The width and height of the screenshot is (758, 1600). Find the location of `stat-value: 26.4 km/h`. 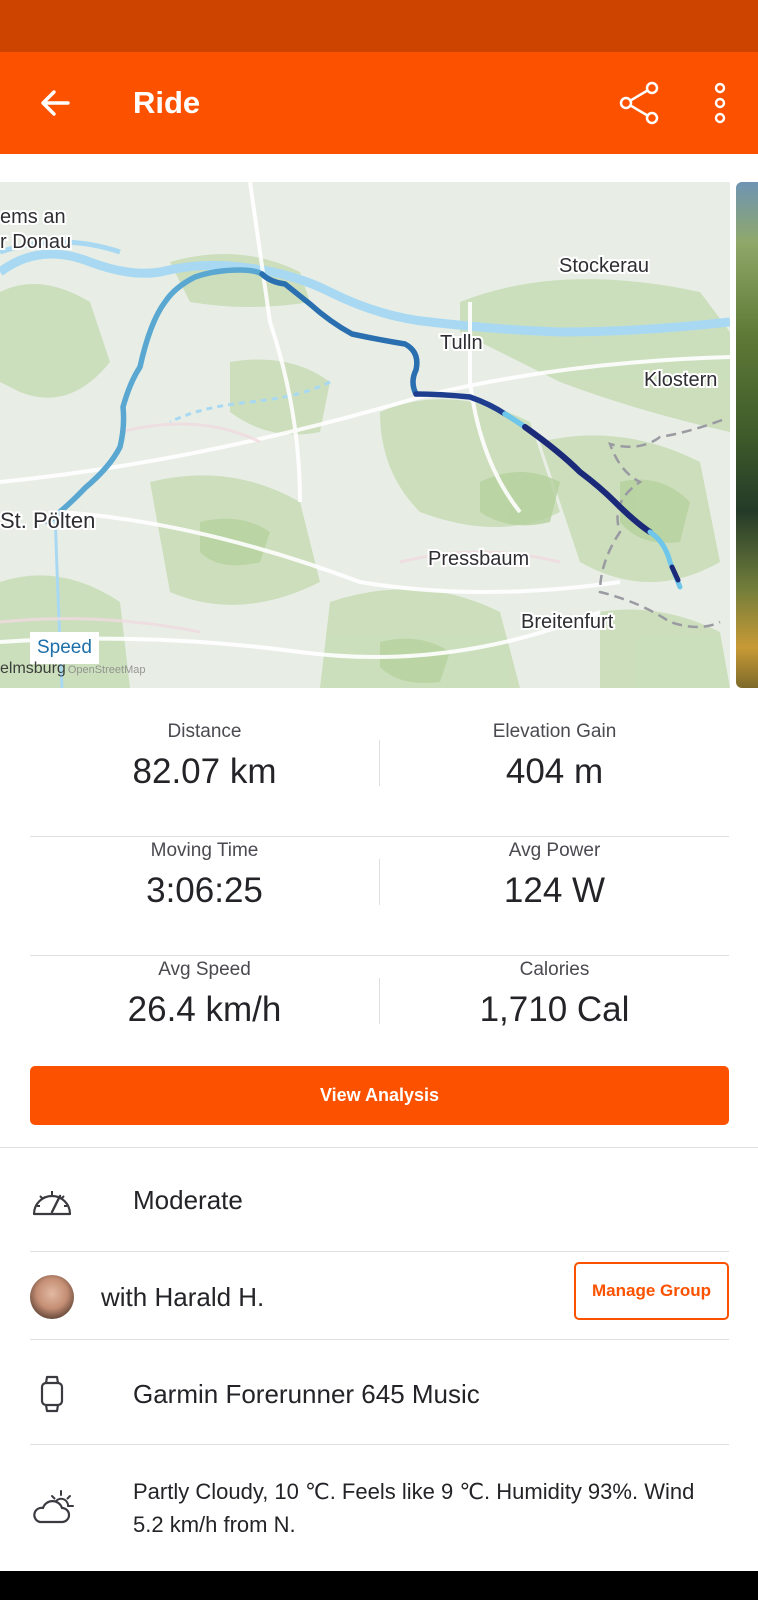

stat-value: 26.4 km/h is located at coordinates (204, 1009).